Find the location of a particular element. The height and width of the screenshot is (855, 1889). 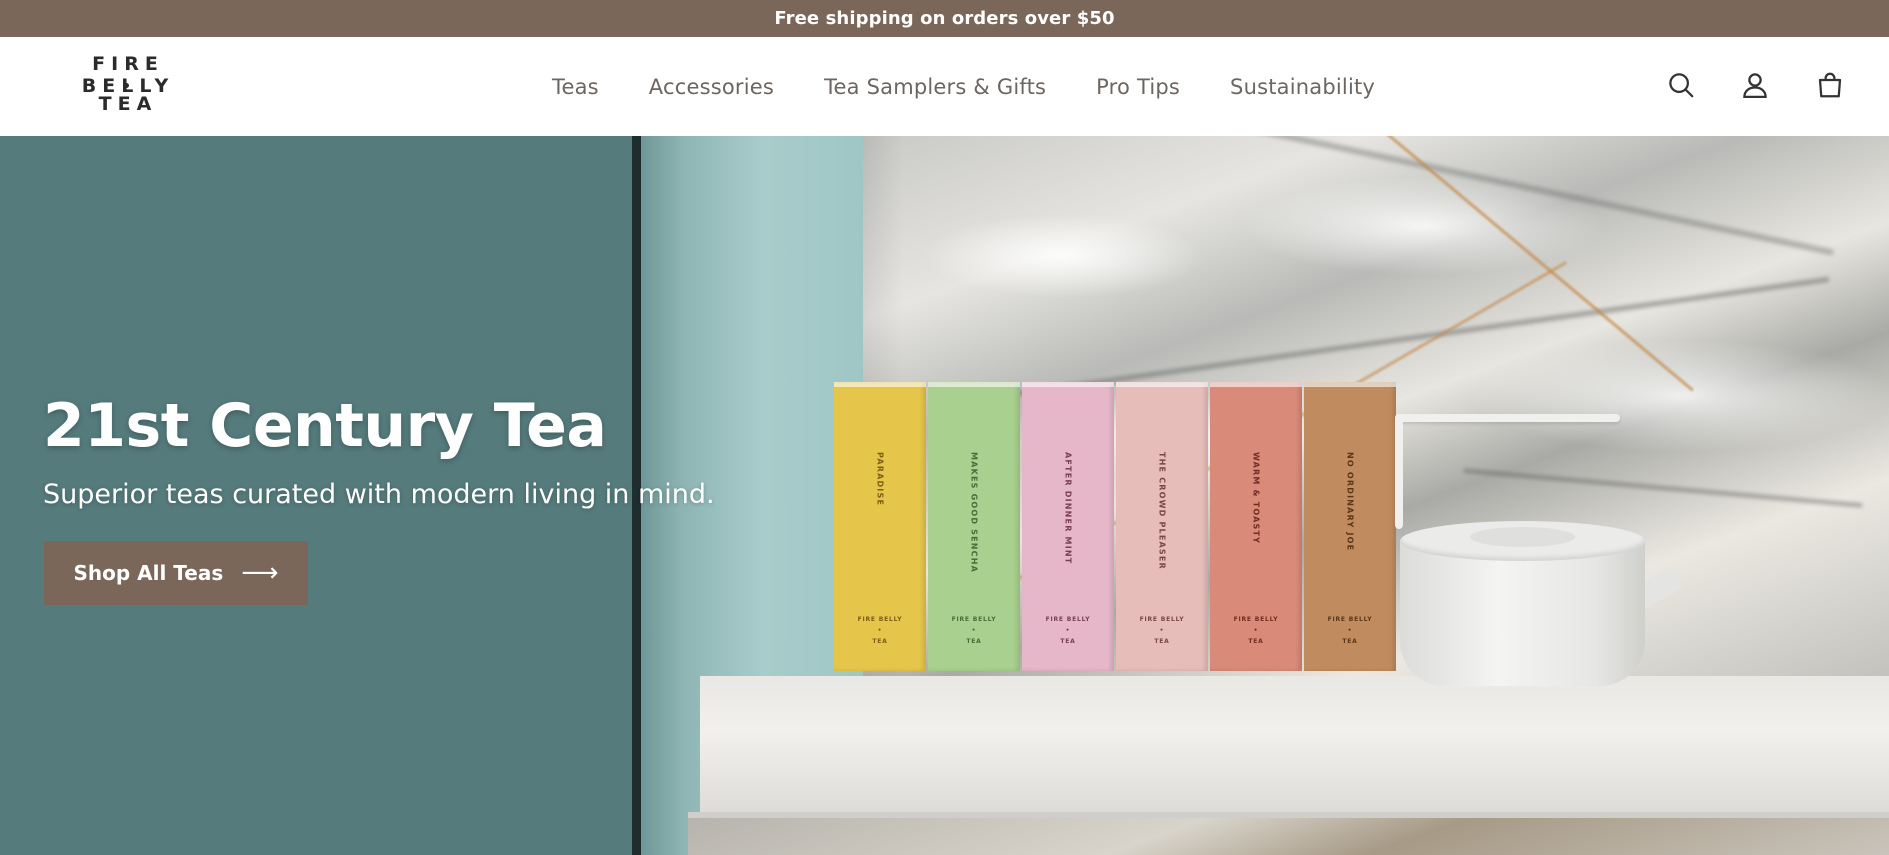

tea-box-label: MAKES GOOD SENCHA is located at coordinates (974, 513).